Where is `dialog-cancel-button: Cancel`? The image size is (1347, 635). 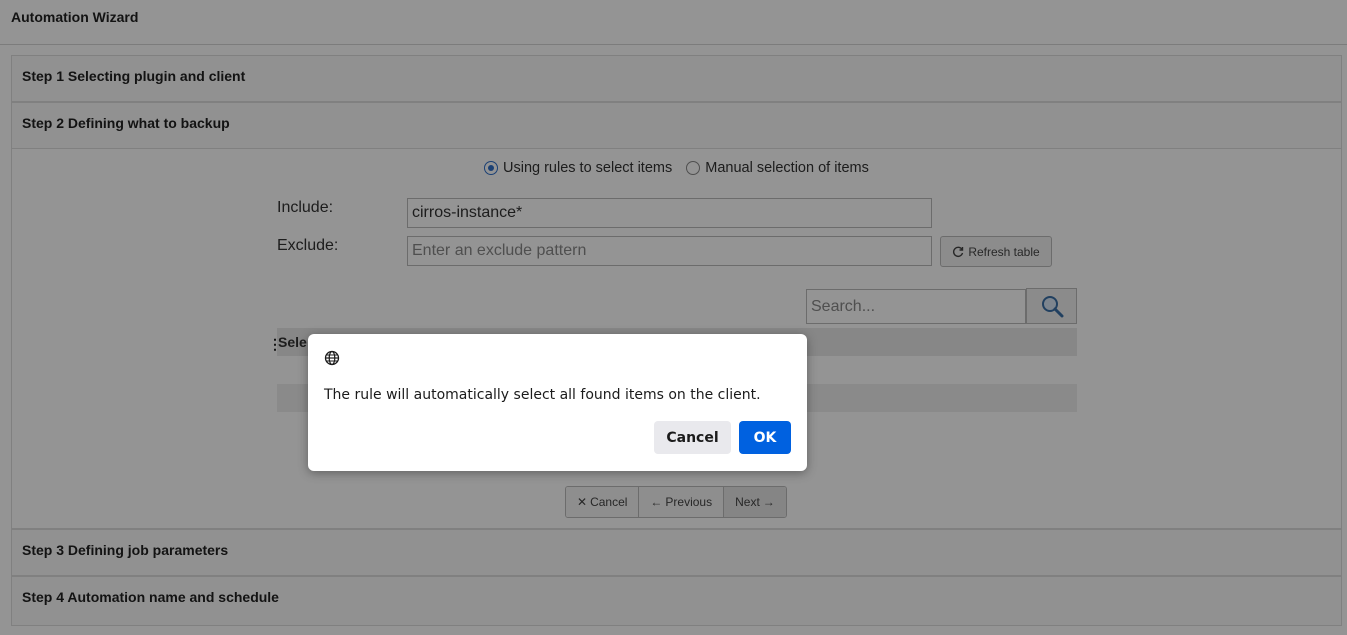
dialog-cancel-button: Cancel is located at coordinates (692, 437).